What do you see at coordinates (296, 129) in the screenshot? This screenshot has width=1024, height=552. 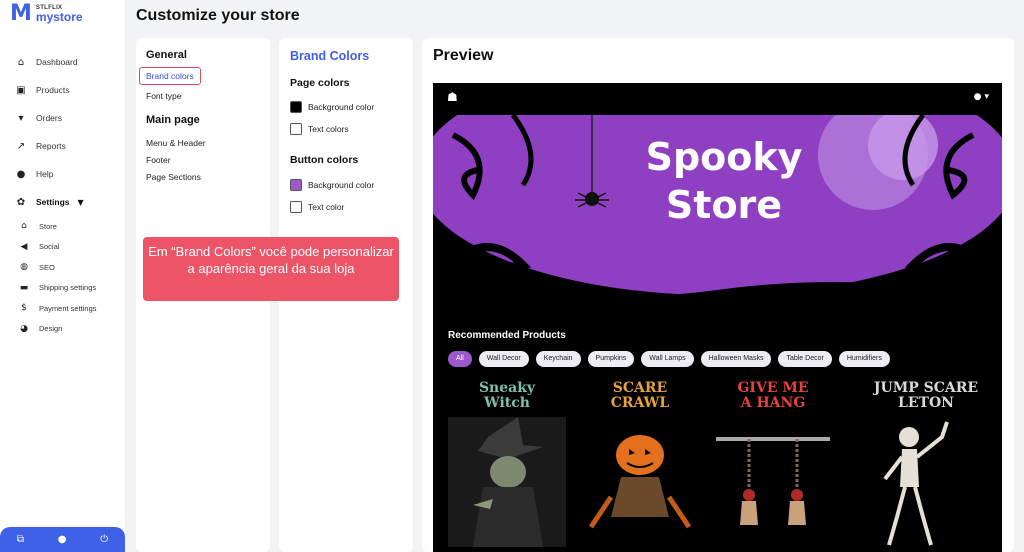 I see `page-text-swatch` at bounding box center [296, 129].